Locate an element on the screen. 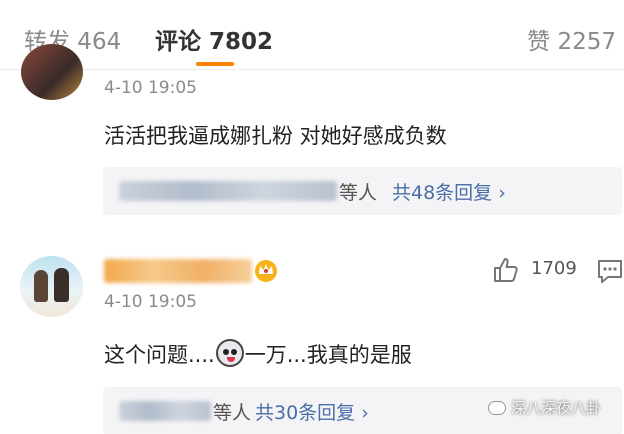 The image size is (624, 434). like-button: 1709 is located at coordinates (534, 271).